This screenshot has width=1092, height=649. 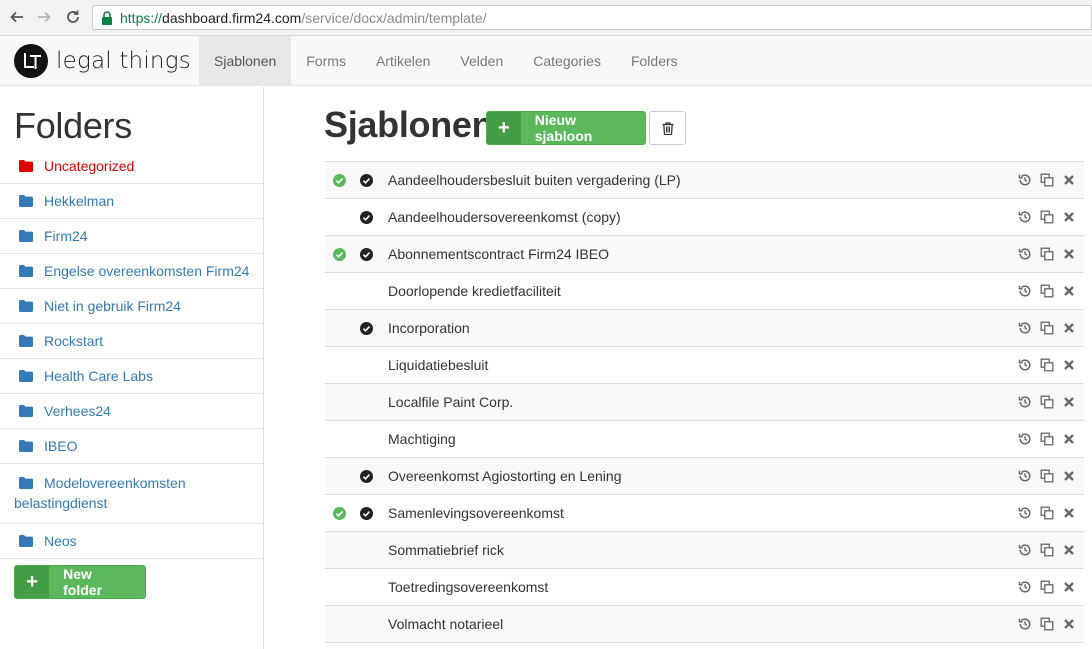 What do you see at coordinates (704, 328) in the screenshot?
I see `template-row: Incorporation` at bounding box center [704, 328].